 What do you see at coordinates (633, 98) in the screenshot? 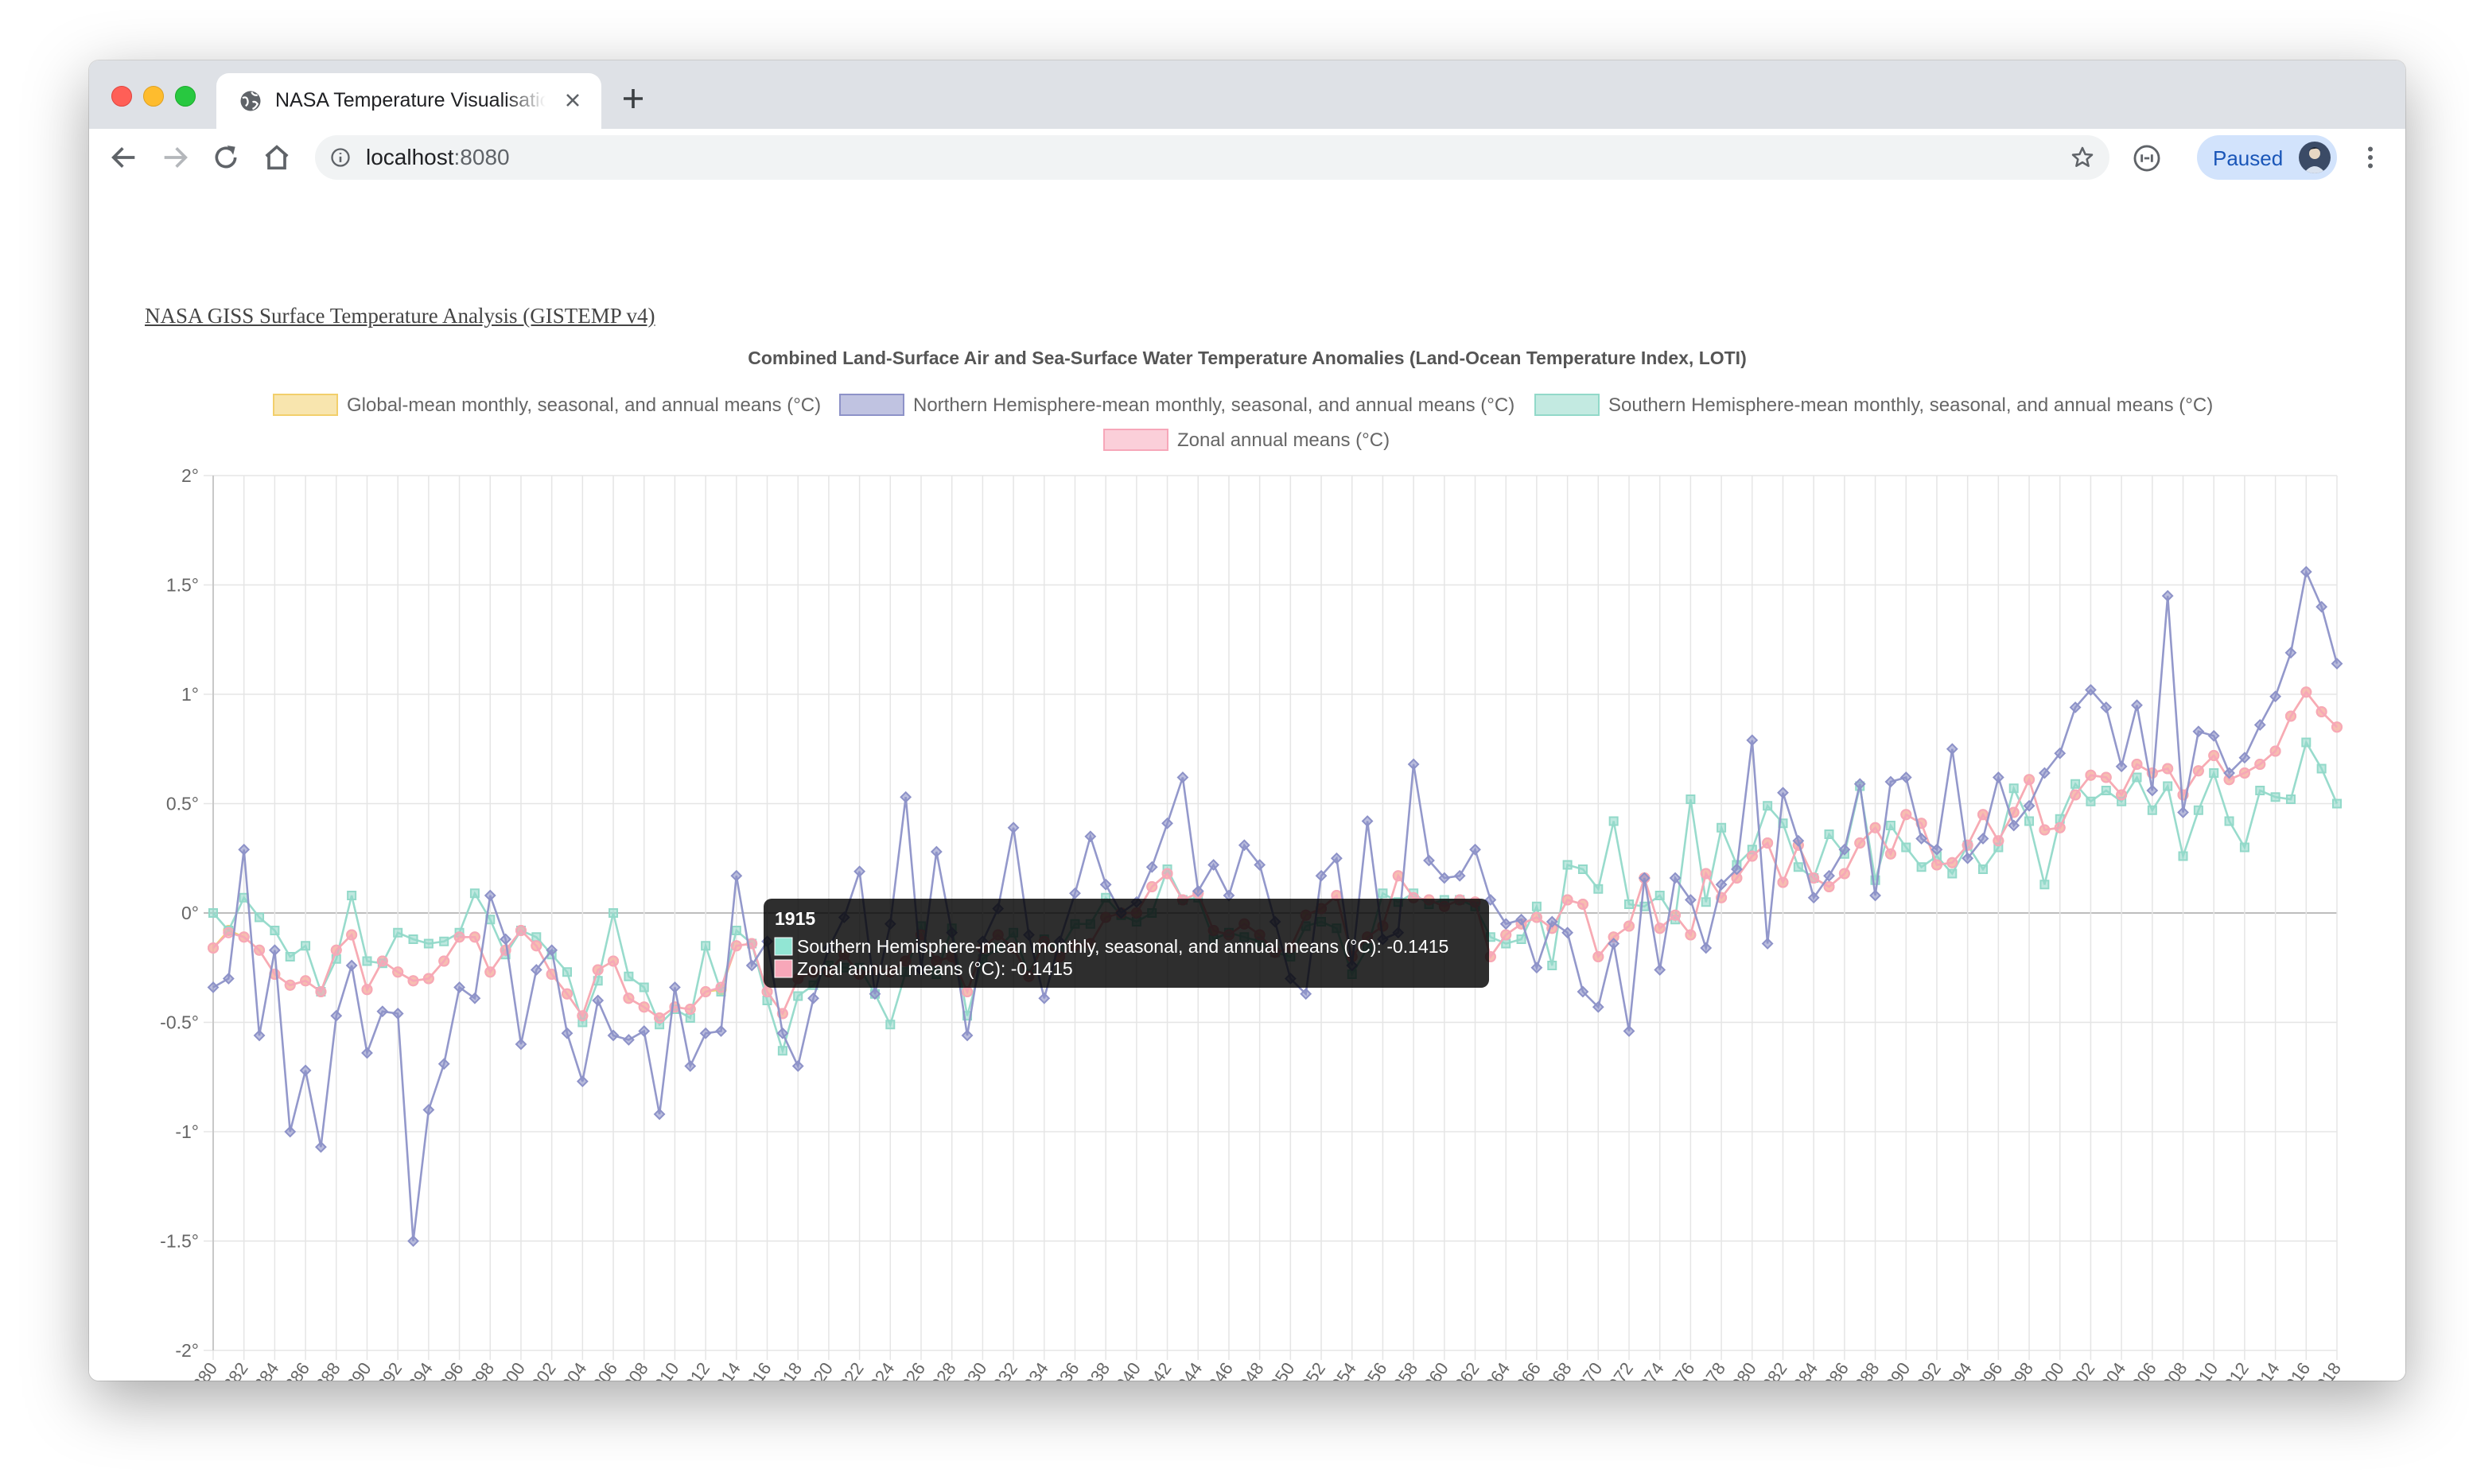
I see `new-tab-icon` at bounding box center [633, 98].